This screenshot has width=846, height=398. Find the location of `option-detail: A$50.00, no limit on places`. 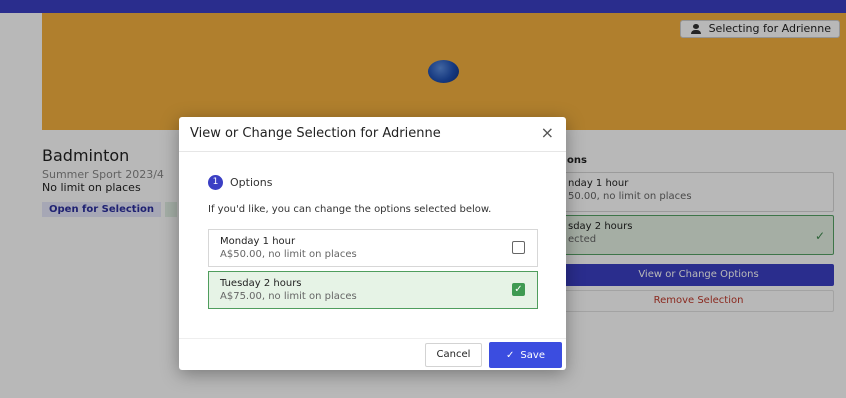

option-detail: A$50.00, no limit on places is located at coordinates (288, 254).